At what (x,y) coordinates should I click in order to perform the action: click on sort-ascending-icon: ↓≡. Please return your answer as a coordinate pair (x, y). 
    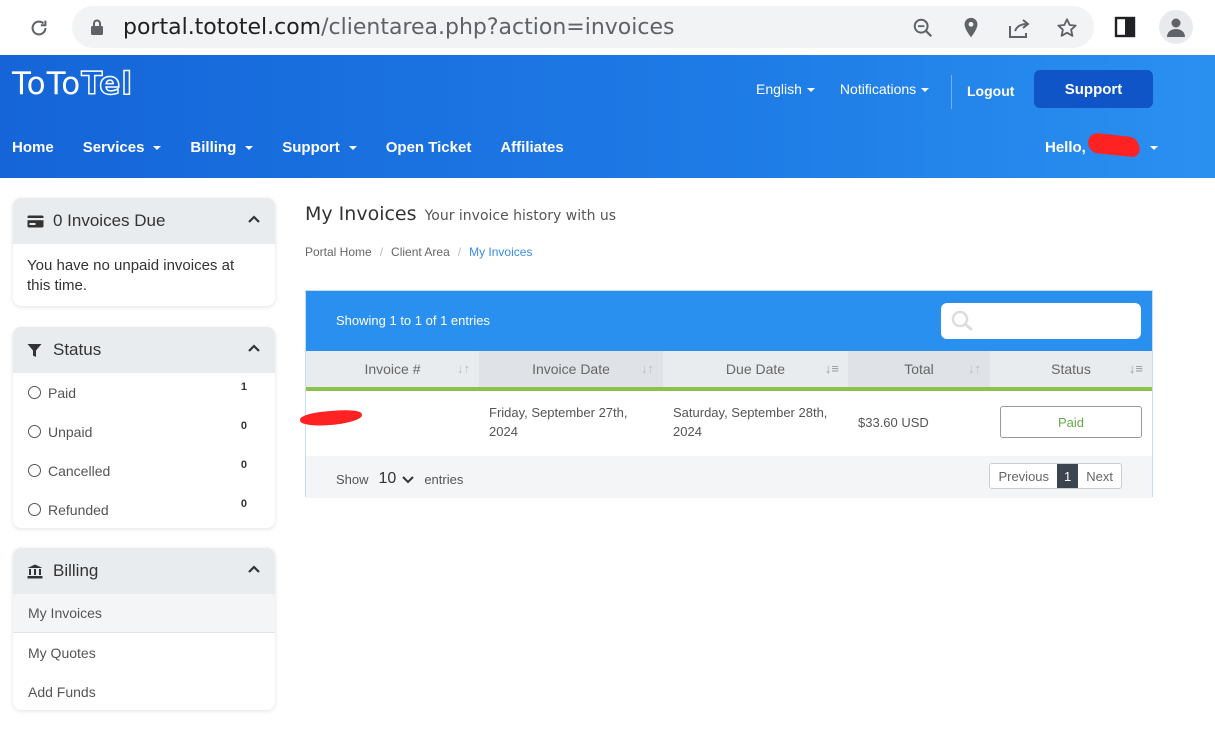
    Looking at the image, I should click on (831, 368).